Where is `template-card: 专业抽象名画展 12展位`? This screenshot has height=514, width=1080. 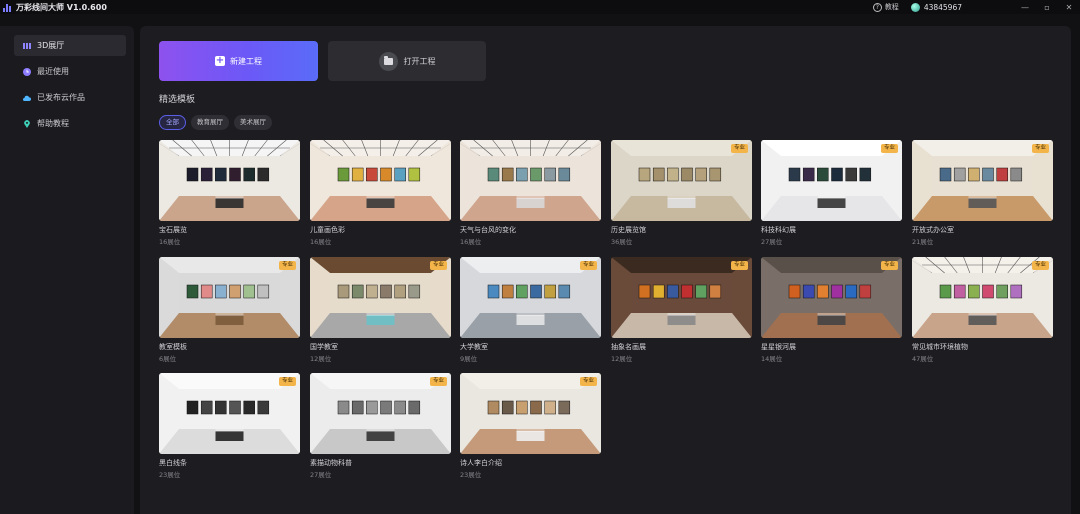
template-card: 专业抽象名画展 12展位 is located at coordinates (681, 310).